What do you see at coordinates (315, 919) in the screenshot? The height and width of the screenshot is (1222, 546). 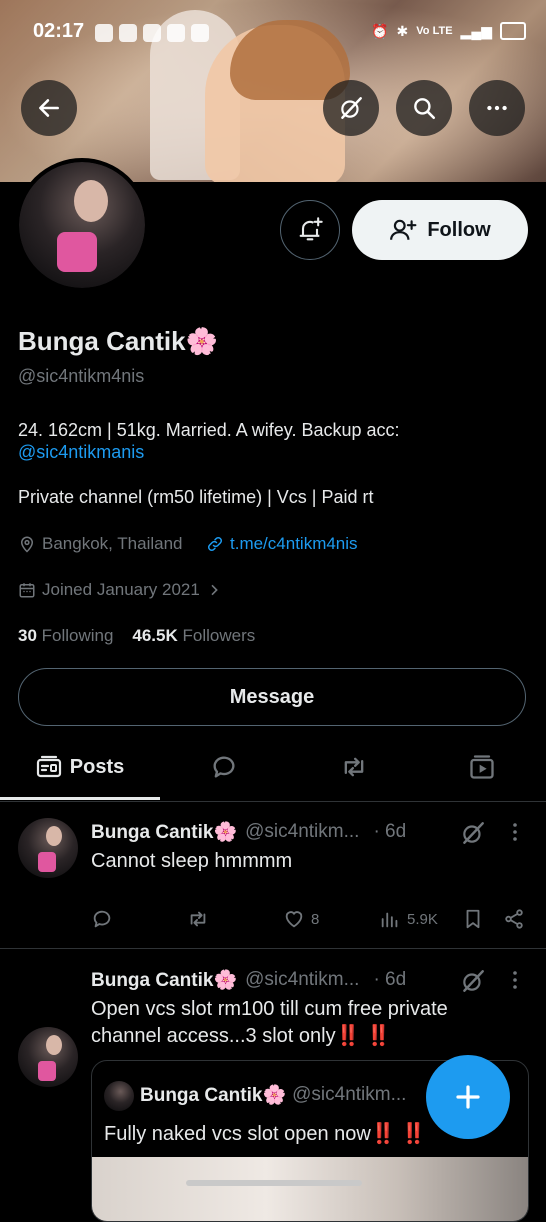 I see `like-count: 8` at bounding box center [315, 919].